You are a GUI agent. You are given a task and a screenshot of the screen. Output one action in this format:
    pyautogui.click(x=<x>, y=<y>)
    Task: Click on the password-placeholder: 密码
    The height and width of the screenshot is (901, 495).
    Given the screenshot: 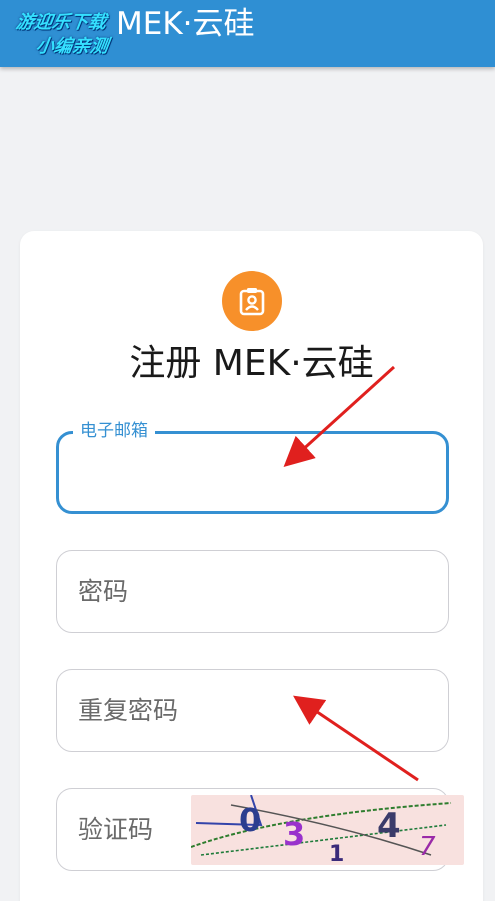 What is the action you would take?
    pyautogui.click(x=103, y=591)
    